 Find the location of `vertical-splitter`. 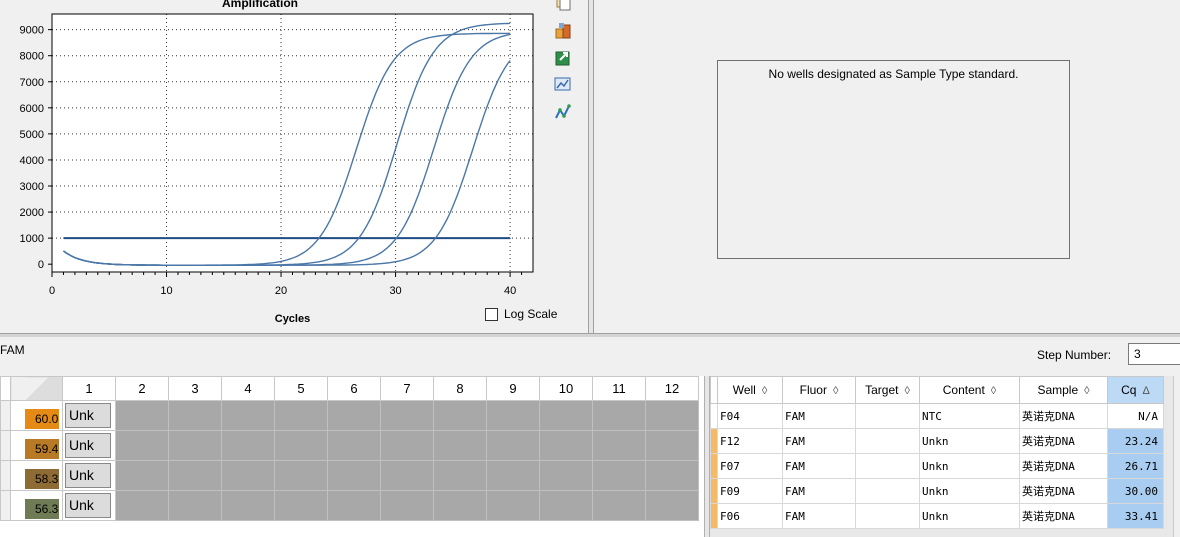

vertical-splitter is located at coordinates (591, 168).